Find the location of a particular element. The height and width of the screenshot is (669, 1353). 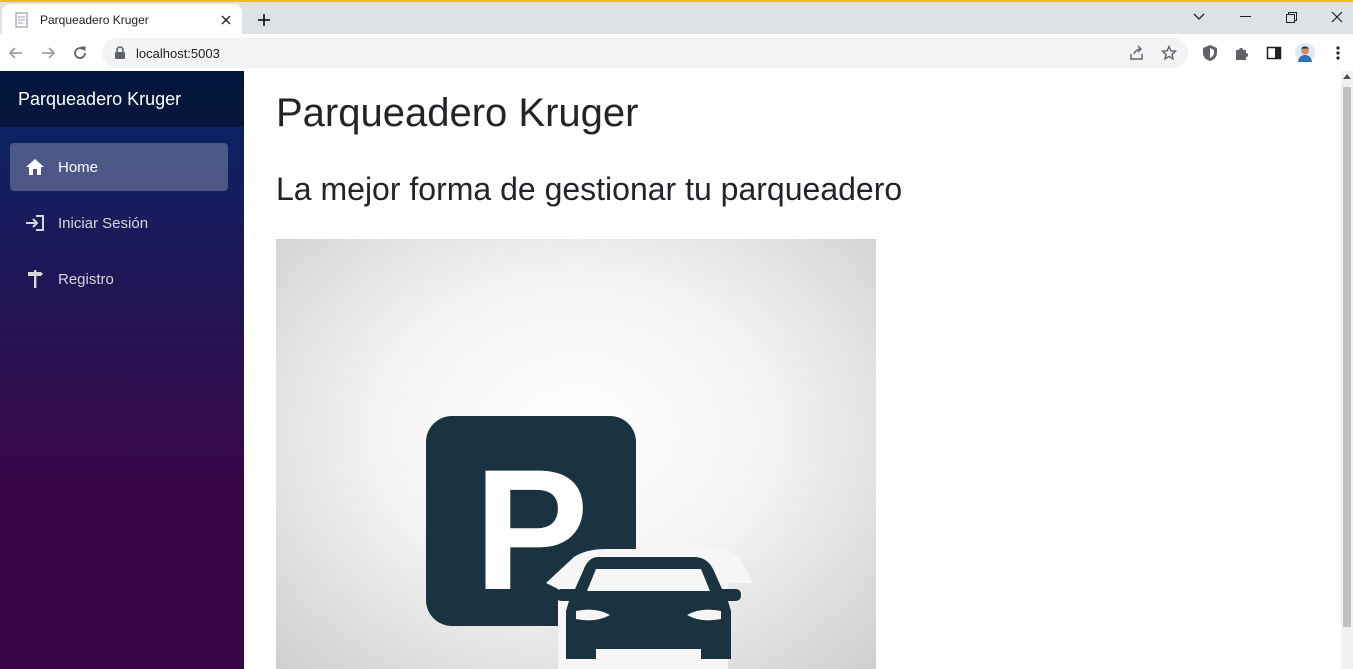

minimize-icon is located at coordinates (1245, 17).